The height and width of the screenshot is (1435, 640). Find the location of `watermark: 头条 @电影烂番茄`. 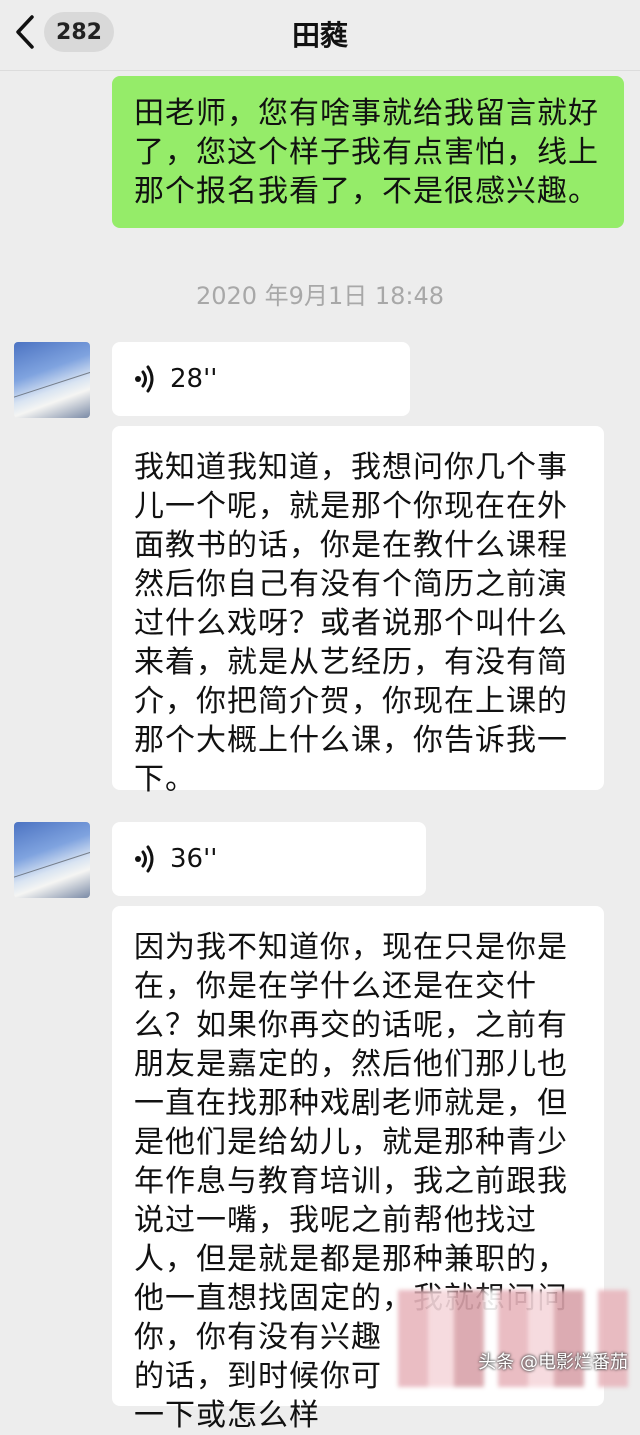

watermark: 头条 @电影烂番茄 is located at coordinates (553, 1362).